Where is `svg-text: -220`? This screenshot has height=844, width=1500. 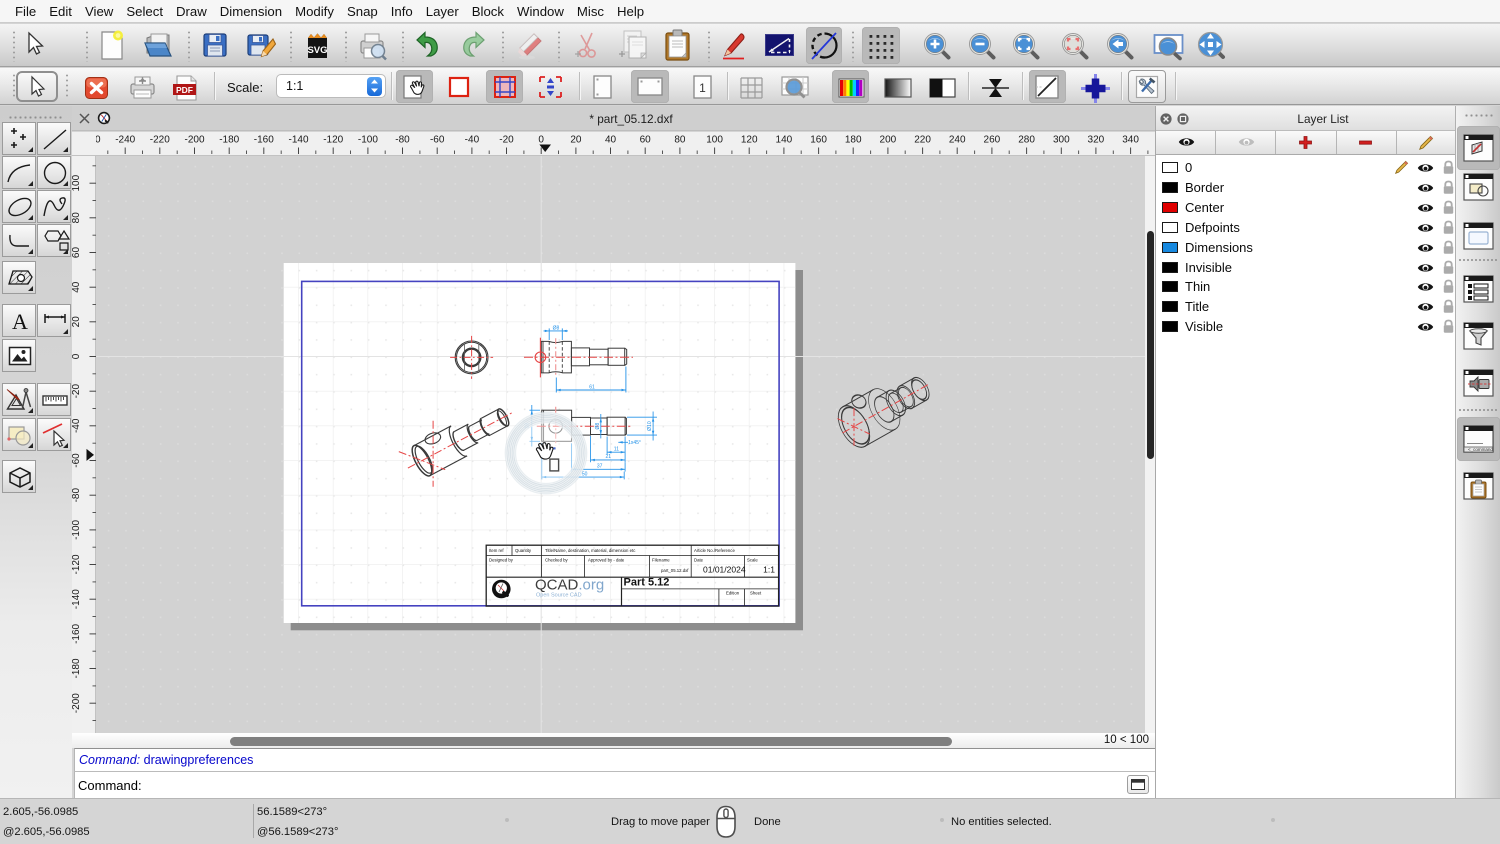
svg-text: -220 is located at coordinates (160, 140).